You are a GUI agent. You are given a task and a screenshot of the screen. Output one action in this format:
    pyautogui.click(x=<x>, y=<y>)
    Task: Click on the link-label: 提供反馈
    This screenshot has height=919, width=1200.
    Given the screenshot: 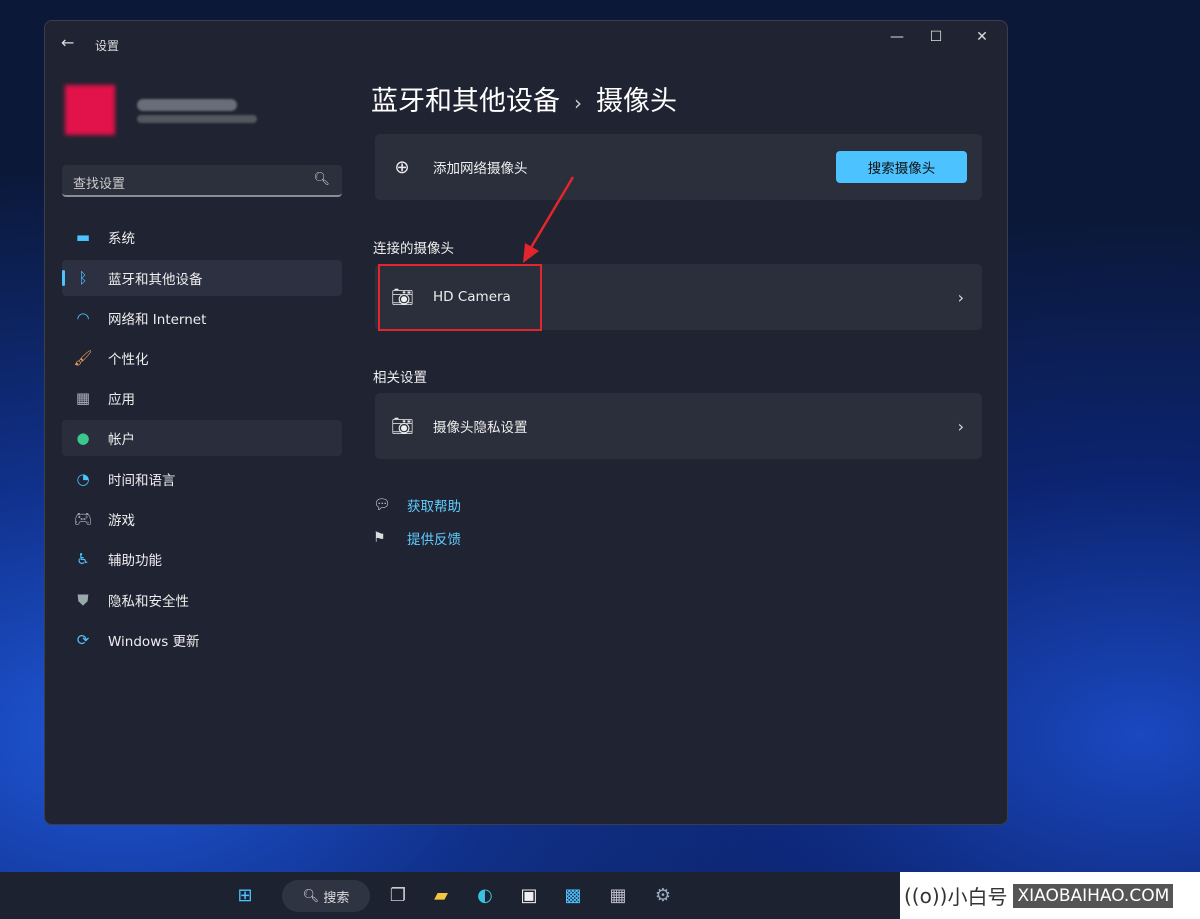 What is the action you would take?
    pyautogui.click(x=434, y=540)
    